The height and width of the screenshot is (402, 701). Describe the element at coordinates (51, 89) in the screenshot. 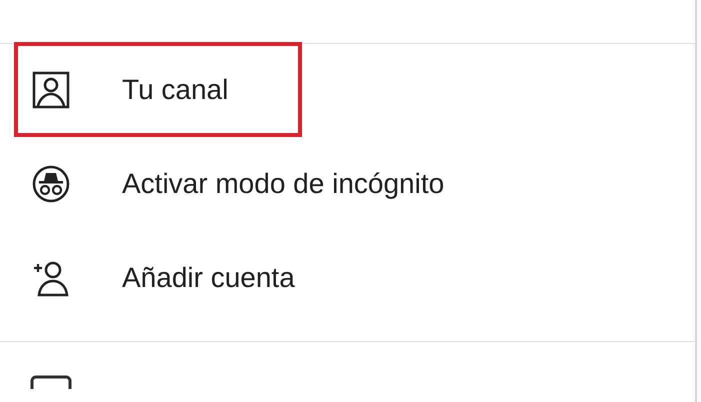

I see `person-frame-icon` at that location.